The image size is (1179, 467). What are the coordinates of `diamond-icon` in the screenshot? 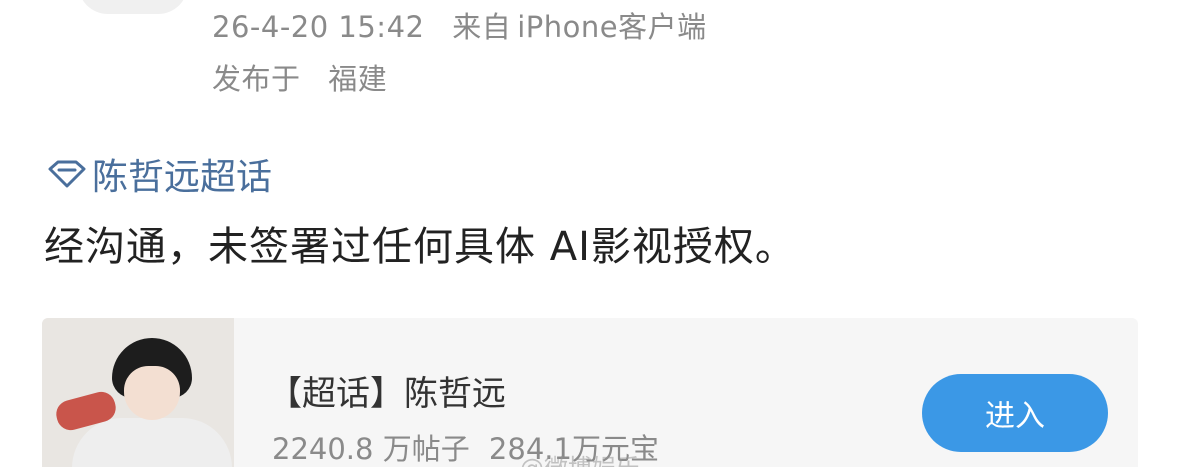 It's located at (67, 174).